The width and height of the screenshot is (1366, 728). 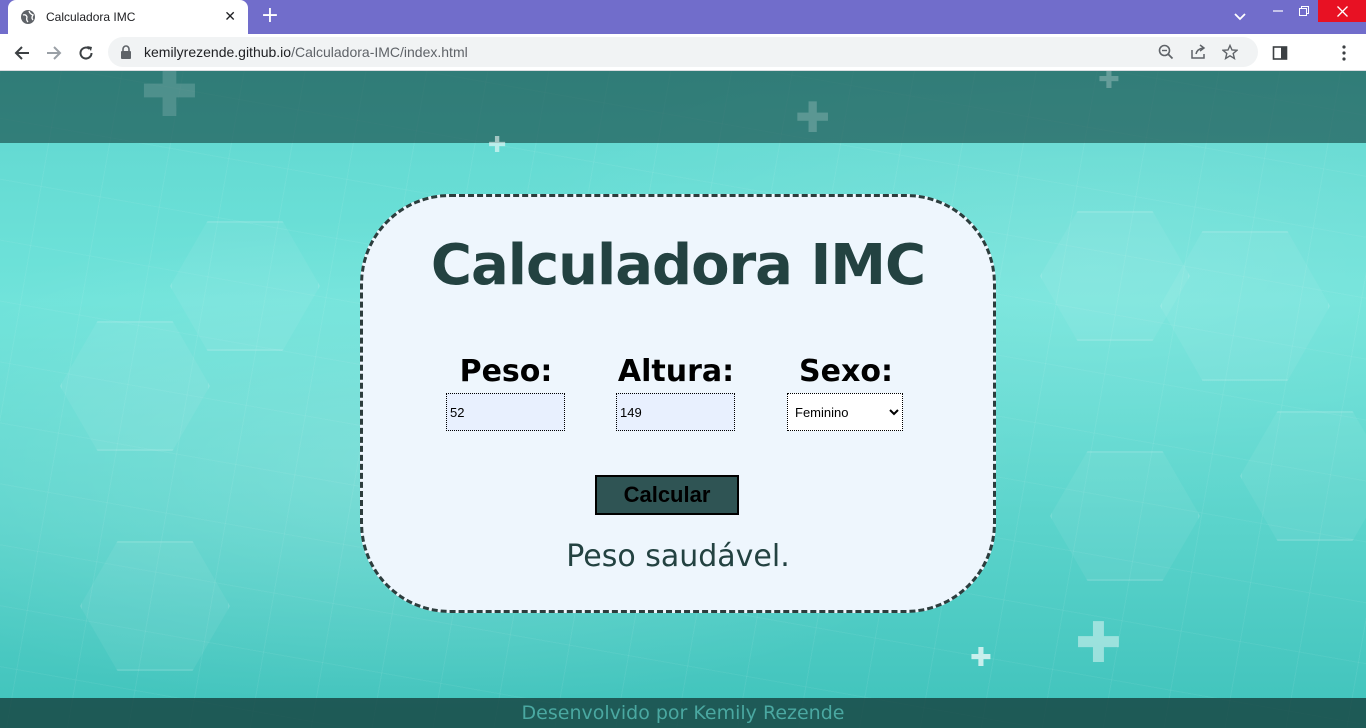 What do you see at coordinates (1278, 11) in the screenshot?
I see `minimize-icon` at bounding box center [1278, 11].